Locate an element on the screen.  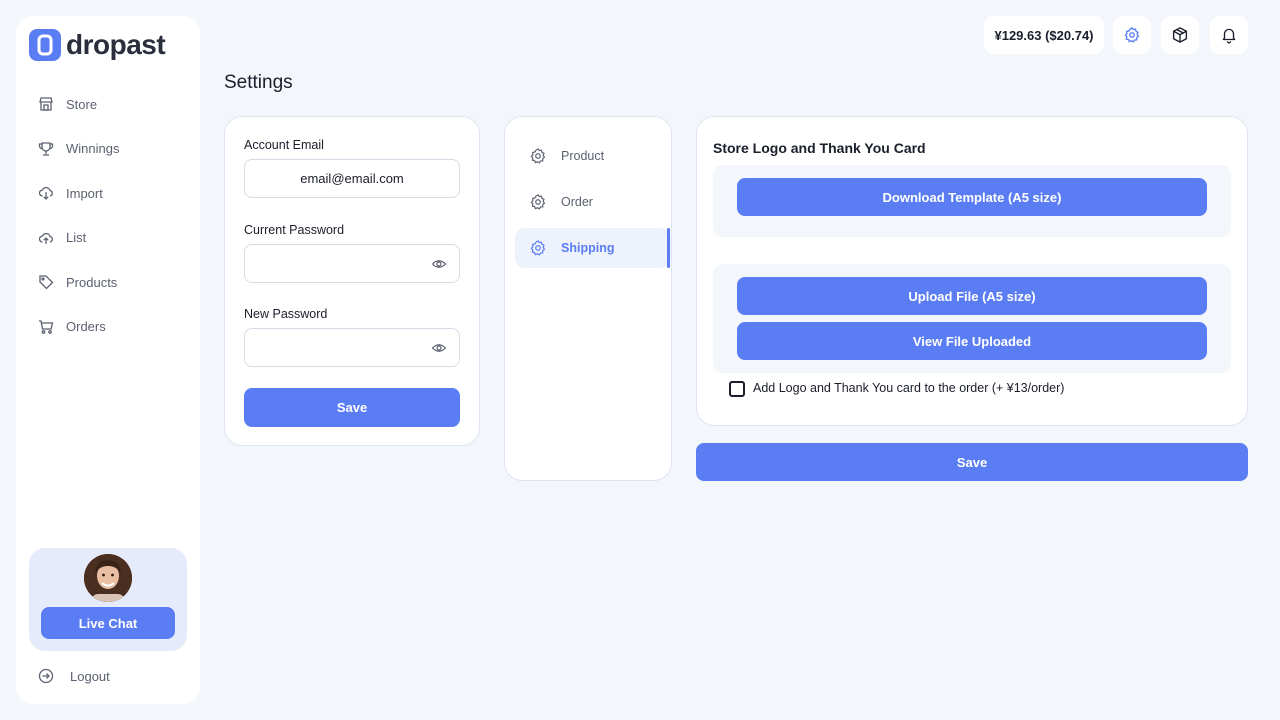
notifications-button is located at coordinates (1229, 35).